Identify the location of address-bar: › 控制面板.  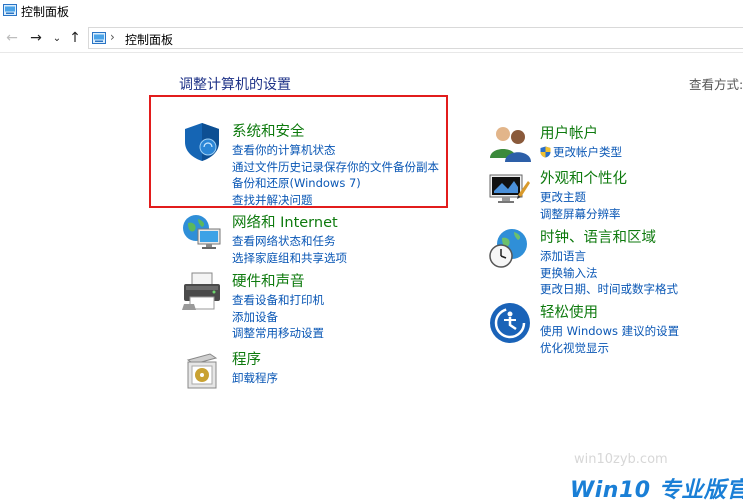
(415, 38).